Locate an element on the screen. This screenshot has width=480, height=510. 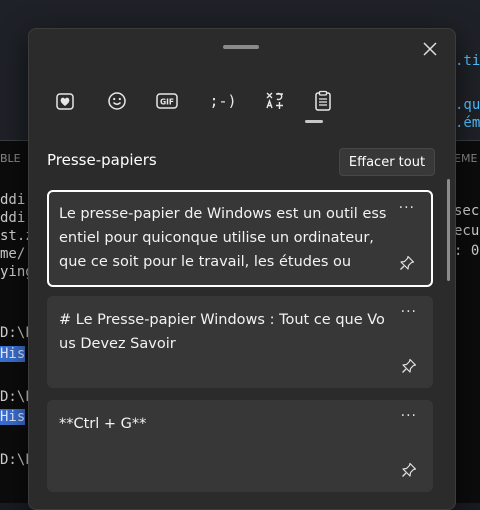
background-terminal-line: ying is located at coordinates (15, 272).